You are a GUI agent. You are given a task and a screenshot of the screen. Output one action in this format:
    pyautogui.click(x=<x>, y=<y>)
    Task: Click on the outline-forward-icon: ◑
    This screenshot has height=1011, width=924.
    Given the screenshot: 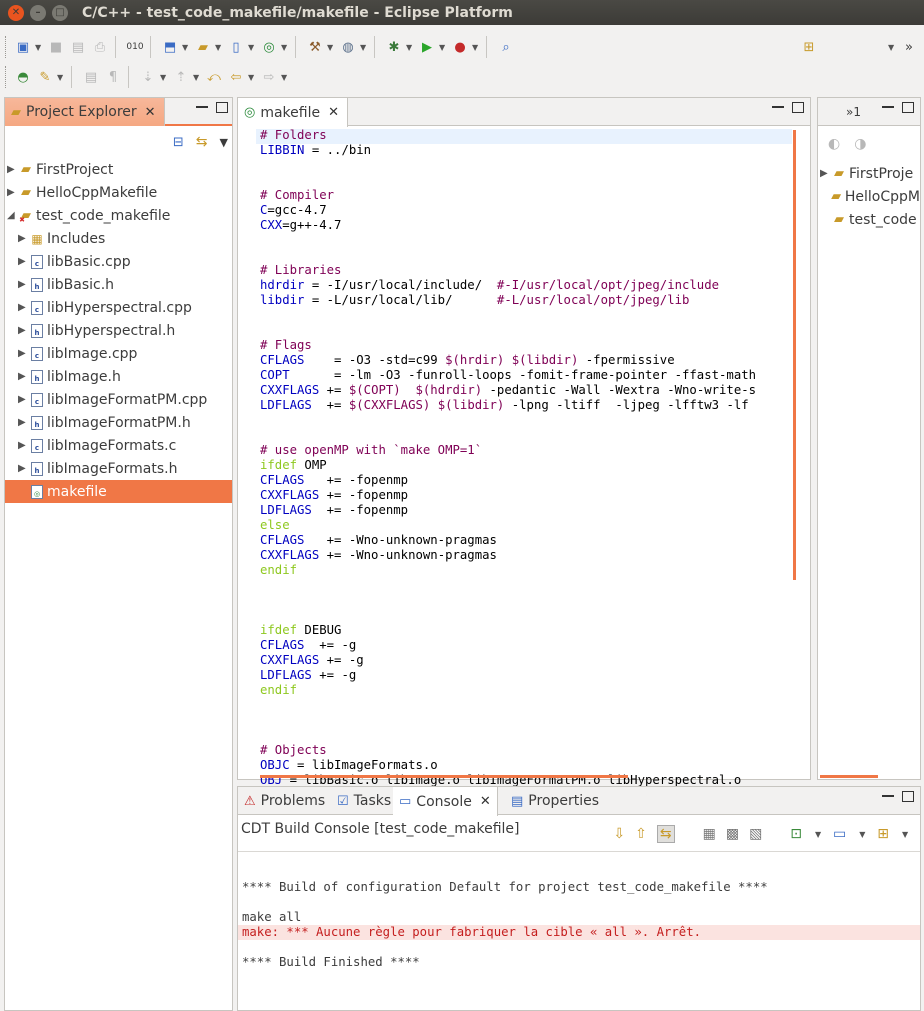 What is the action you would take?
    pyautogui.click(x=860, y=144)
    